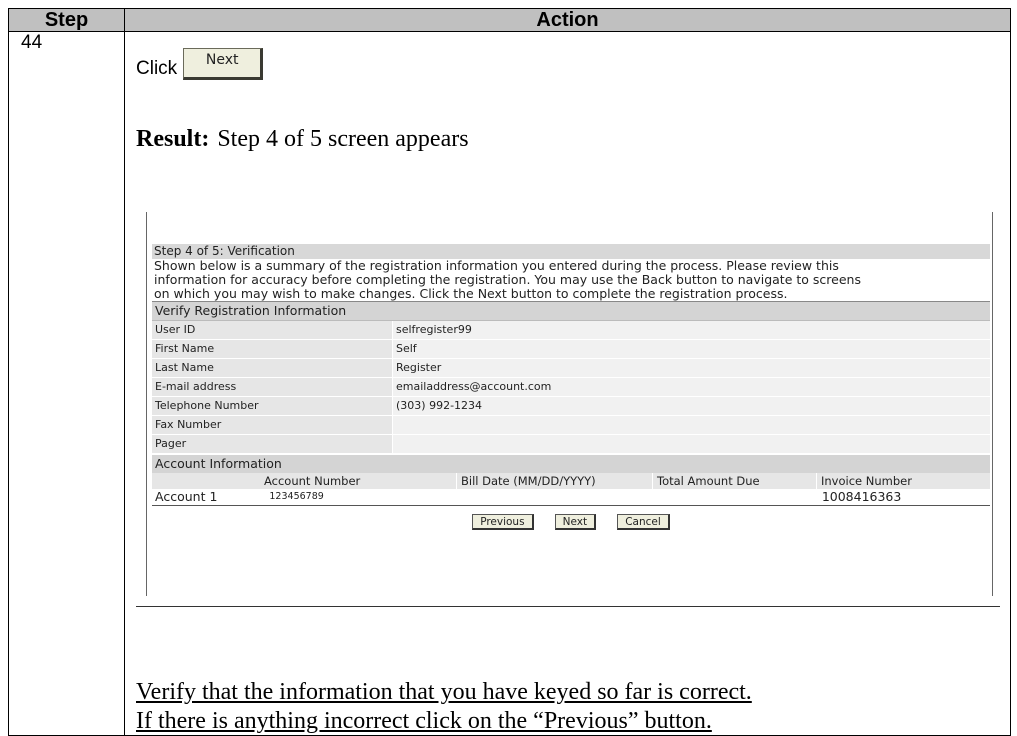  I want to click on table-header-row: Step Action, so click(509, 20).